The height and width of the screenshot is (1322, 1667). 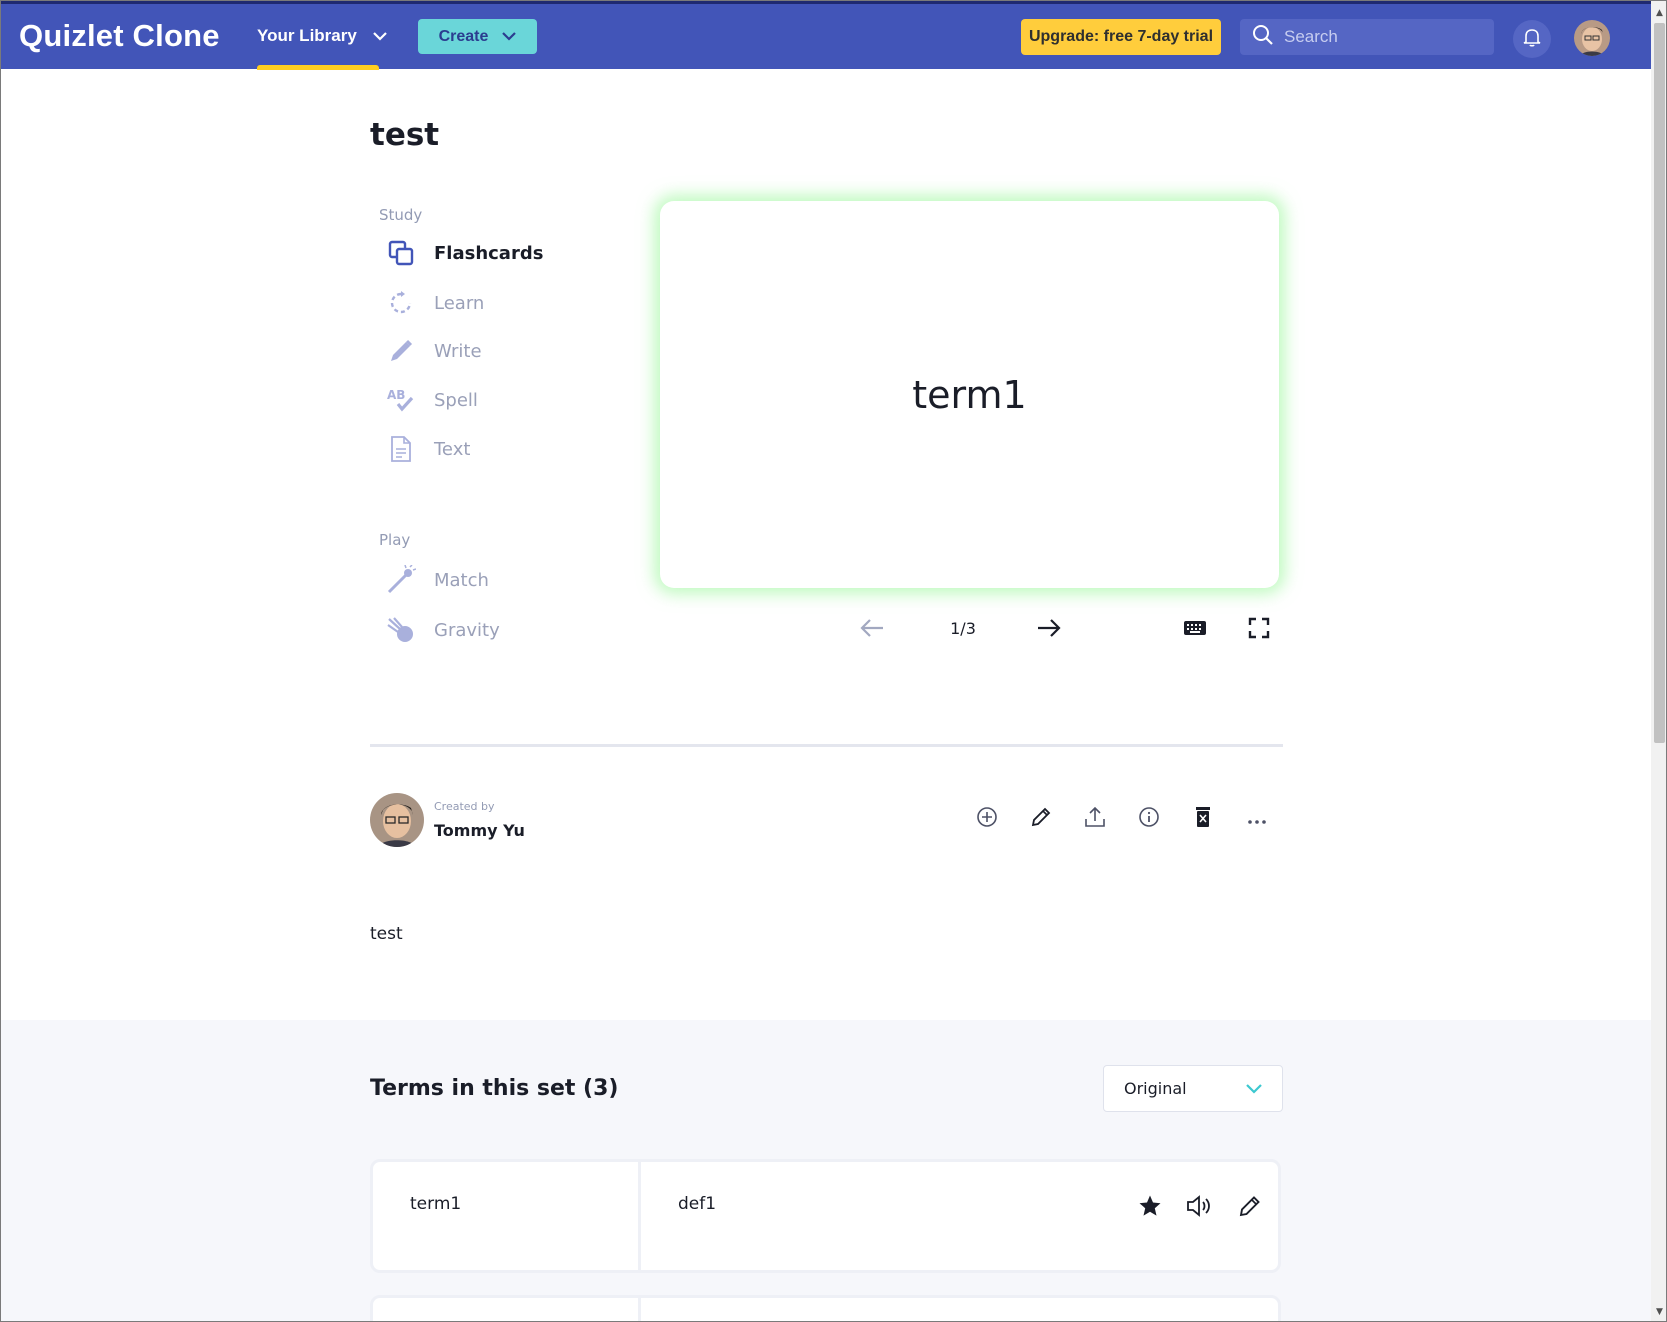 What do you see at coordinates (1658, 1311) in the screenshot?
I see `scroll-down-arrow-icon: ▼` at bounding box center [1658, 1311].